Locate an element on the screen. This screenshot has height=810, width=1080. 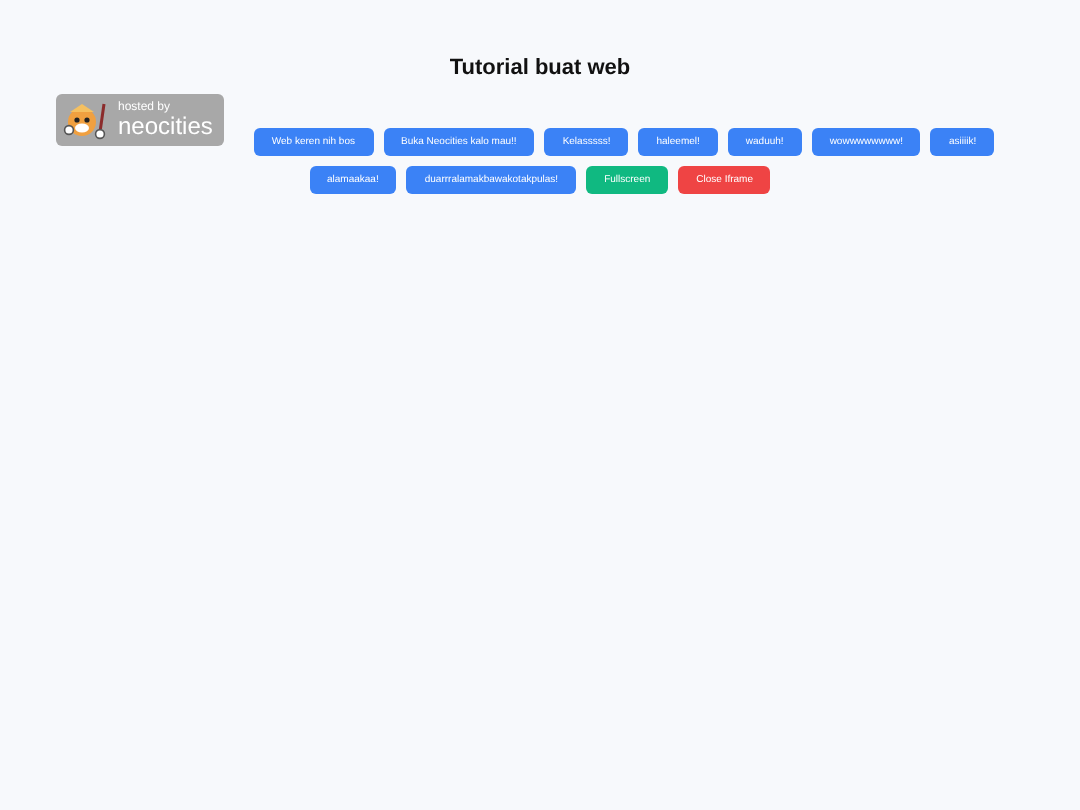
badge-brand: neocities is located at coordinates (165, 126).